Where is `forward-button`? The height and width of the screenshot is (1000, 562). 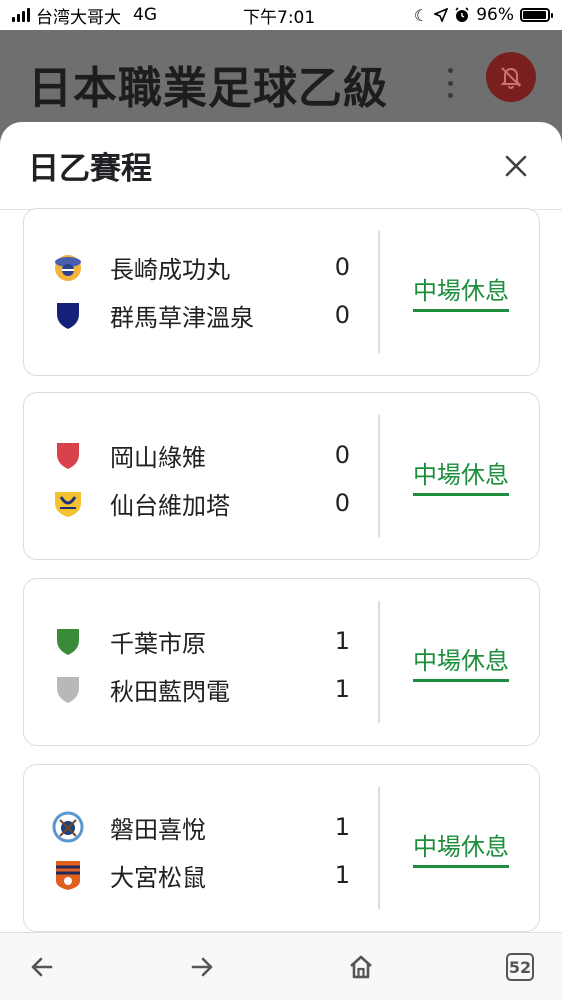
forward-button is located at coordinates (202, 967).